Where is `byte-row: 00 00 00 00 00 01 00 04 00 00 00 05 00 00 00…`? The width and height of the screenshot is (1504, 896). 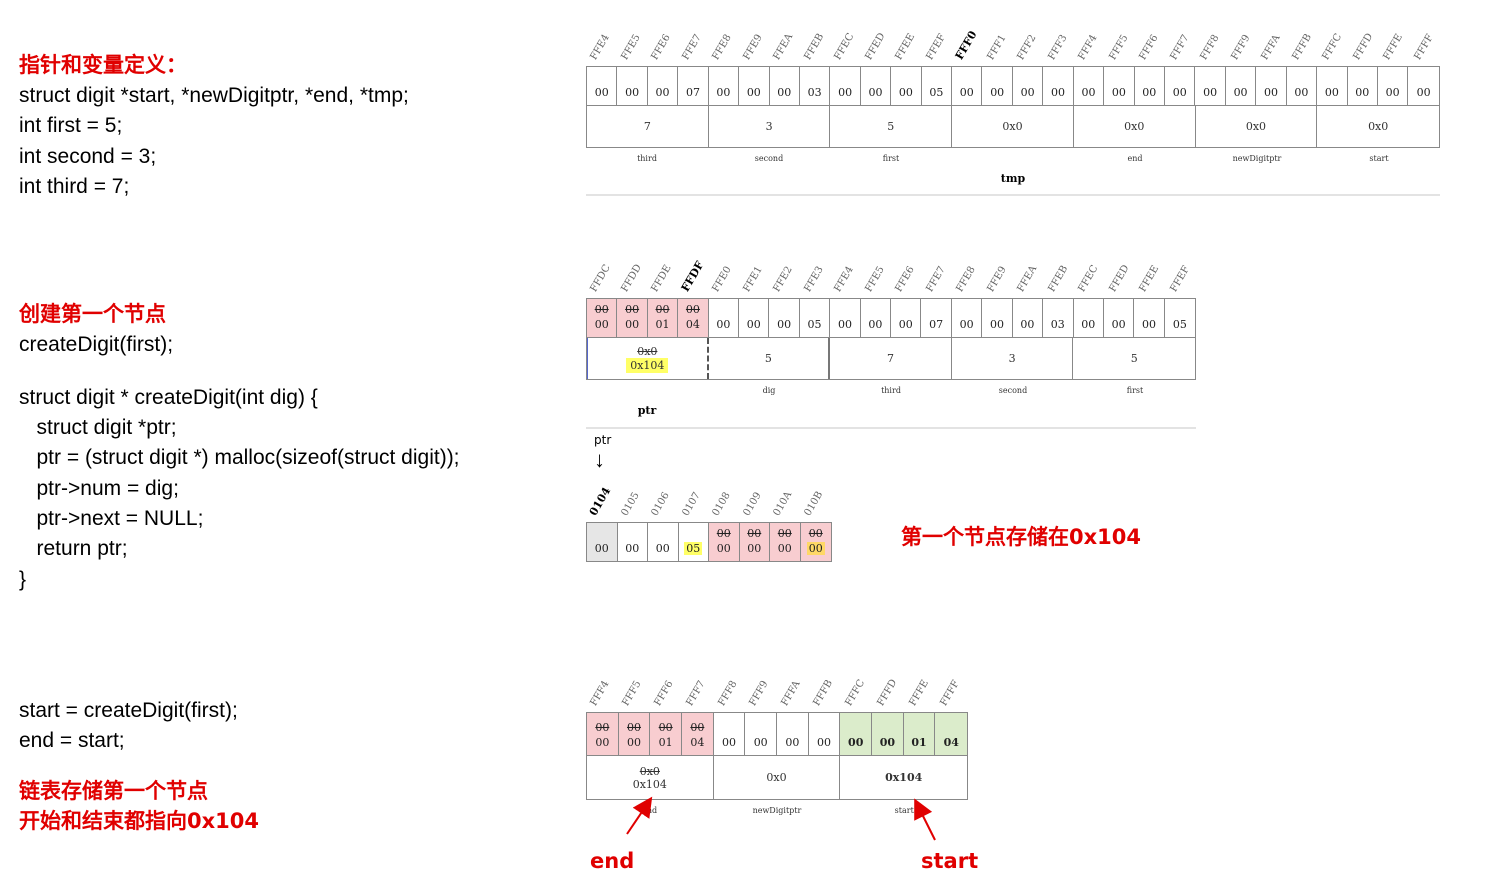
byte-row: 00 00 00 00 00 01 00 04 00 00 00 05 00 00 00… is located at coordinates (891, 318).